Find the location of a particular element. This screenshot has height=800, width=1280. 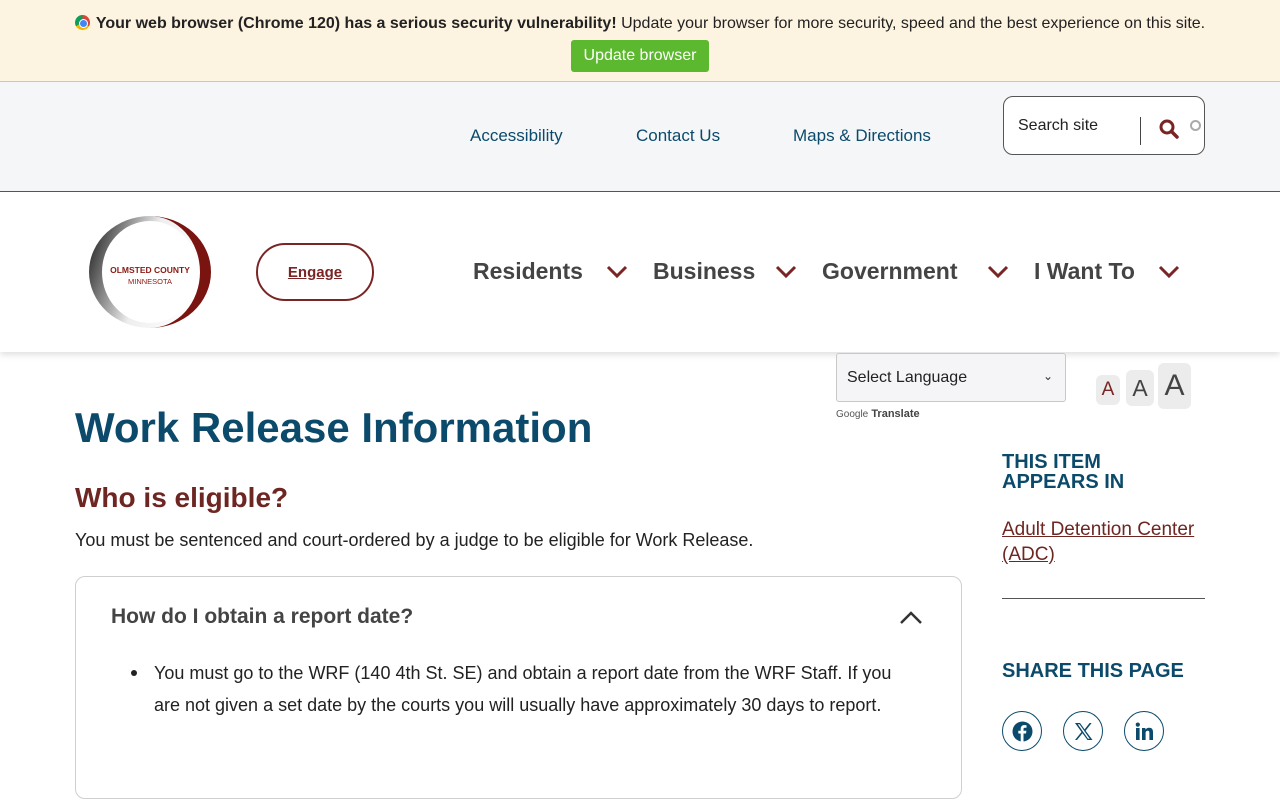

eligibility-heading: Who is eligible? is located at coordinates (182, 497).